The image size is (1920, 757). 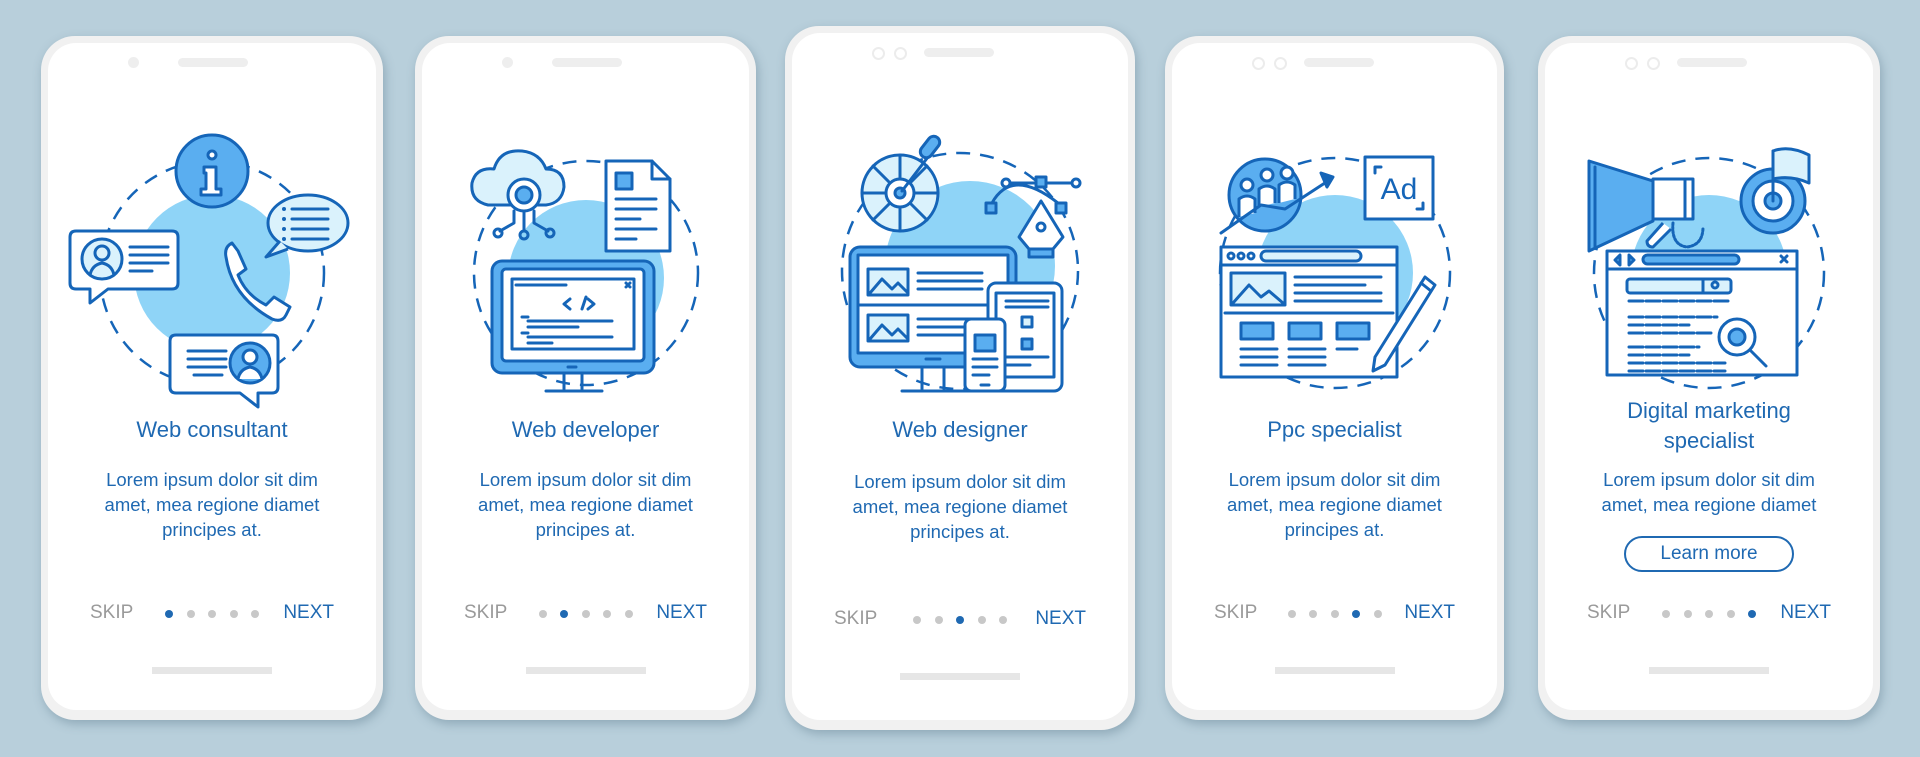 I want to click on ad-icon: Ad, so click(x=1398, y=188).